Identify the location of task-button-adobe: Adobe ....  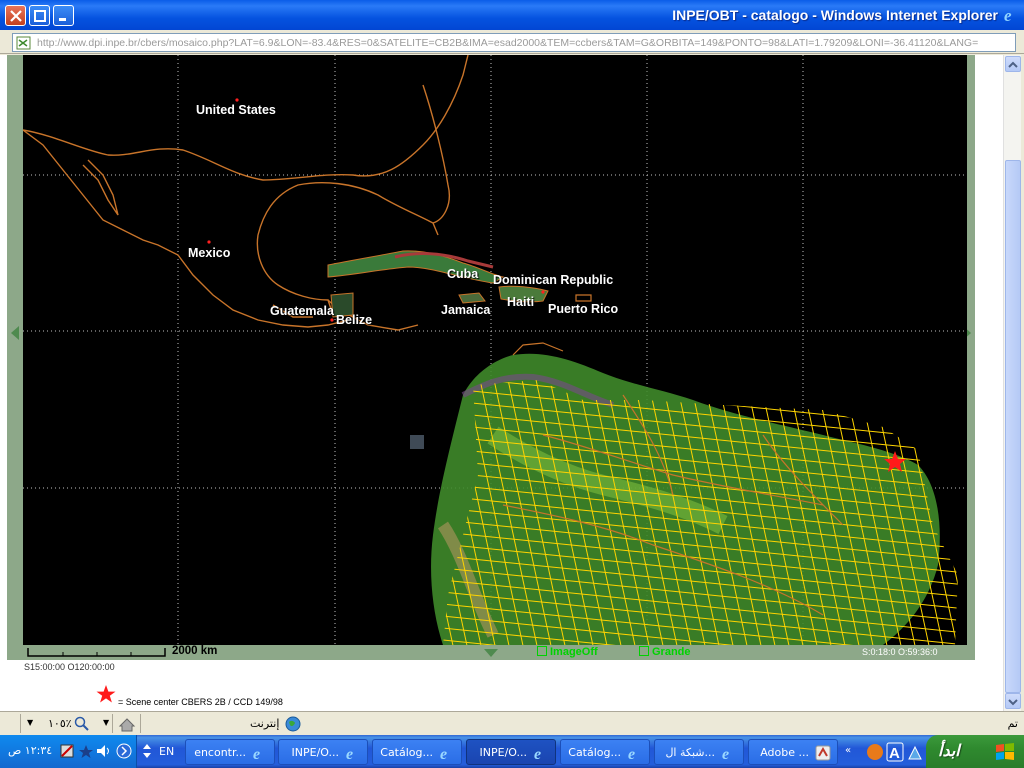
(793, 752).